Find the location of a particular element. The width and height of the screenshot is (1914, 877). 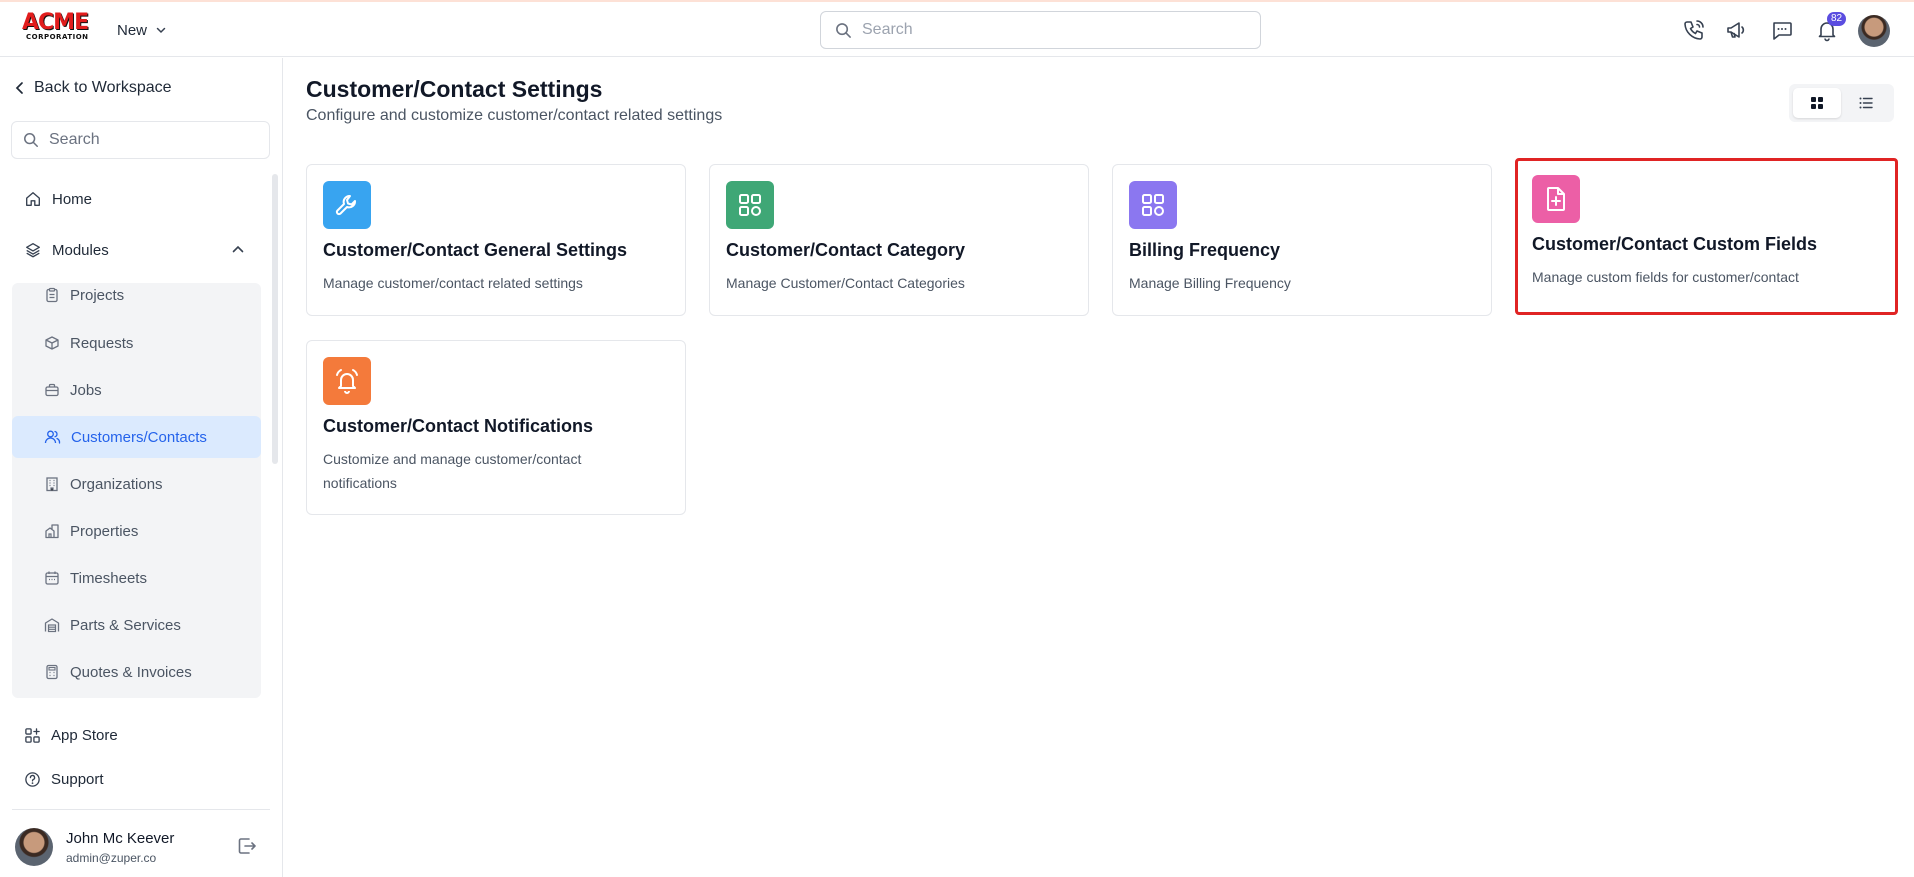

sidebar-item-label: Quotes & Invoices is located at coordinates (131, 672).